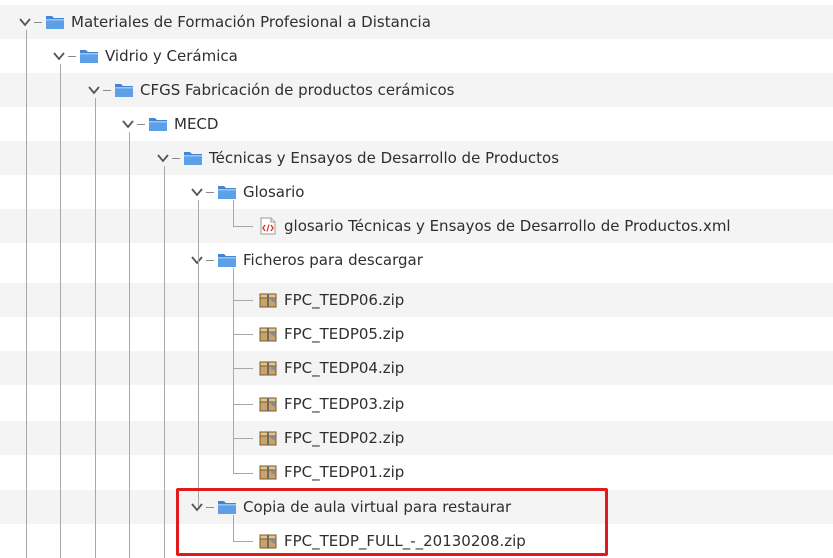 The image size is (833, 558). I want to click on tree-node-label: Copia de aula virtual para restaurar, so click(377, 507).